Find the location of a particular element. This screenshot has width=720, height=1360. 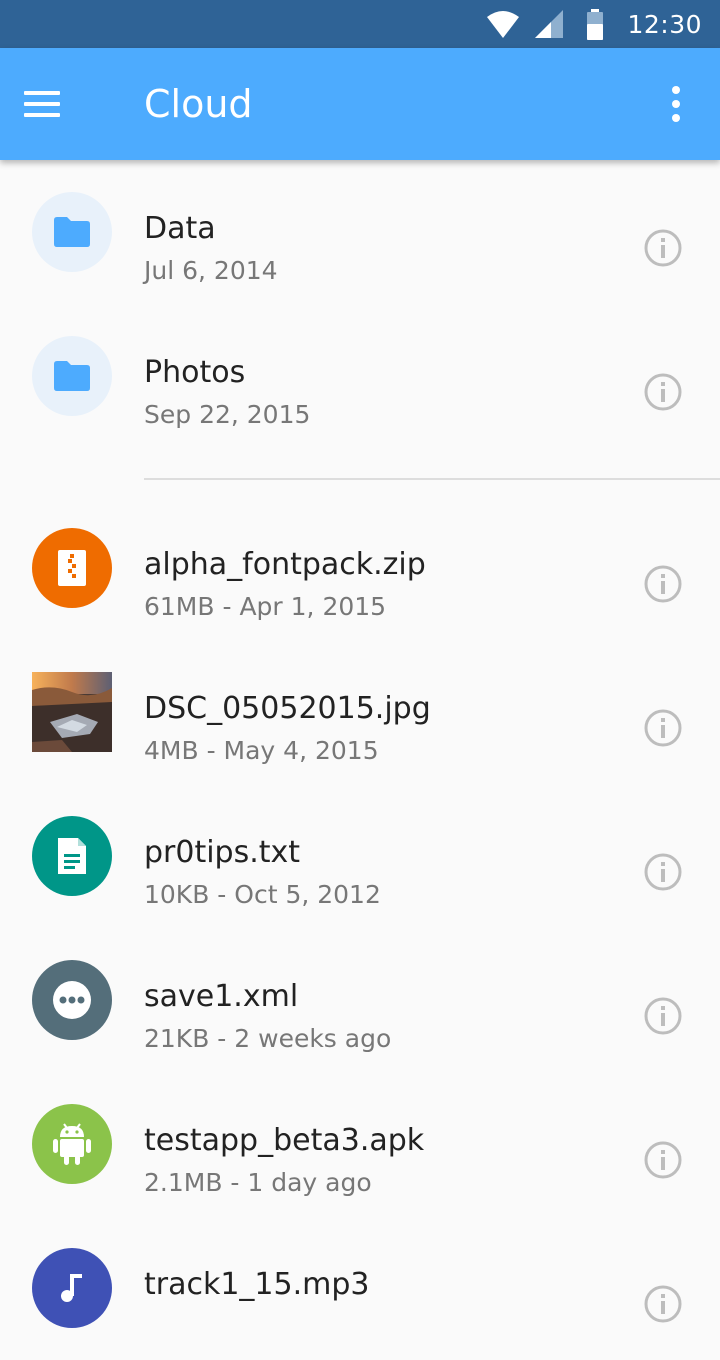

file-avatar-xml is located at coordinates (72, 1000).